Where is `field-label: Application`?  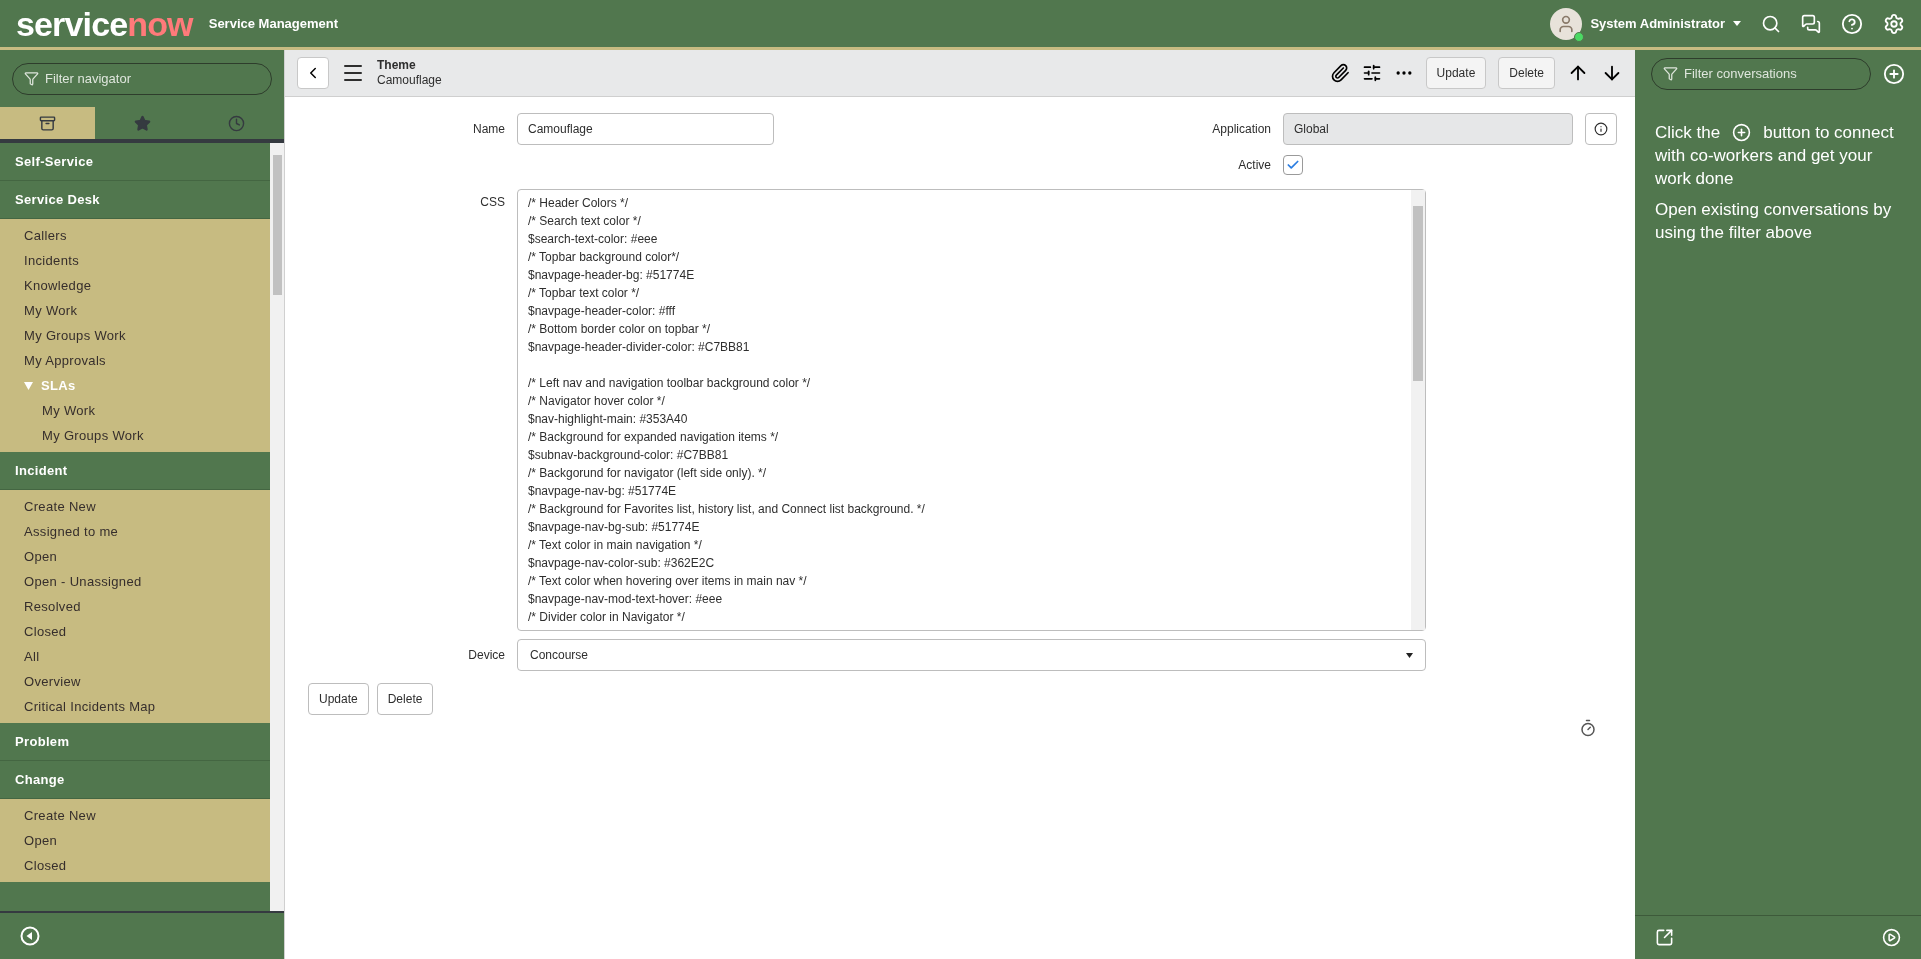 field-label: Application is located at coordinates (1241, 129).